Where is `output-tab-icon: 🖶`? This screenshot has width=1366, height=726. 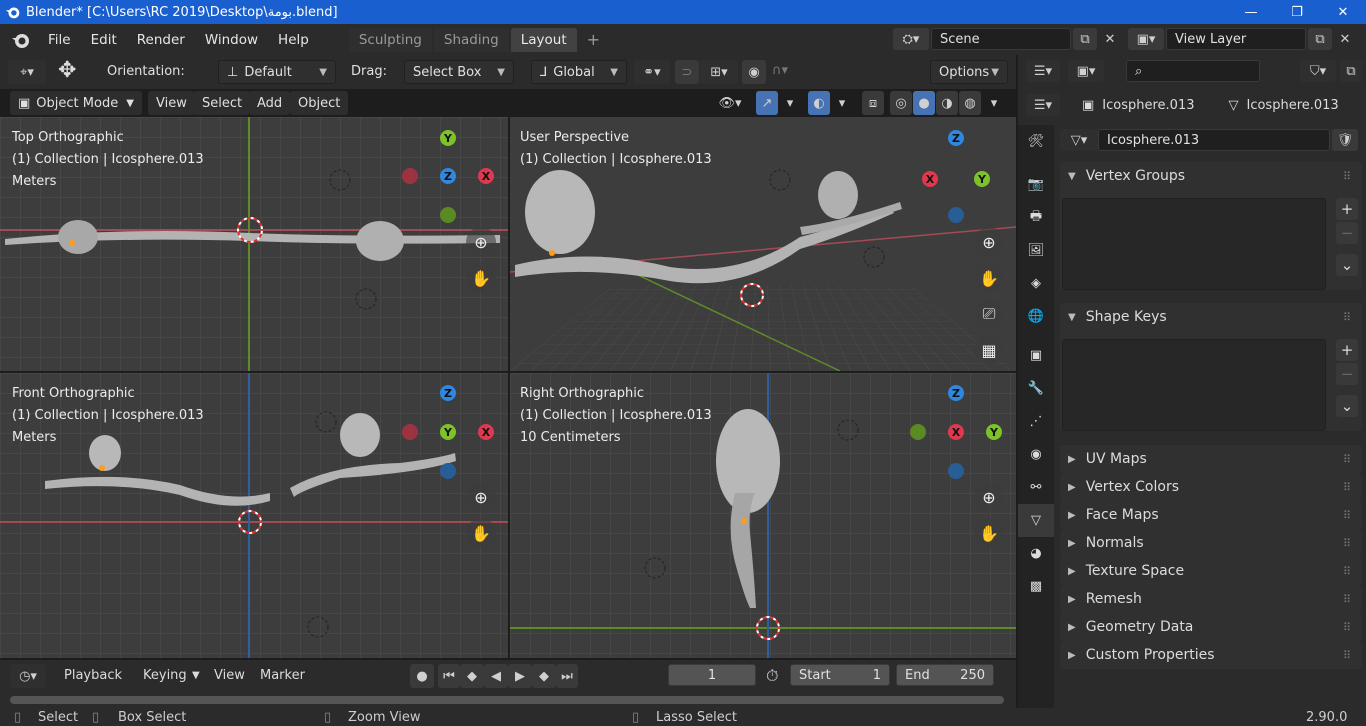
output-tab-icon: 🖶 is located at coordinates (1036, 217).